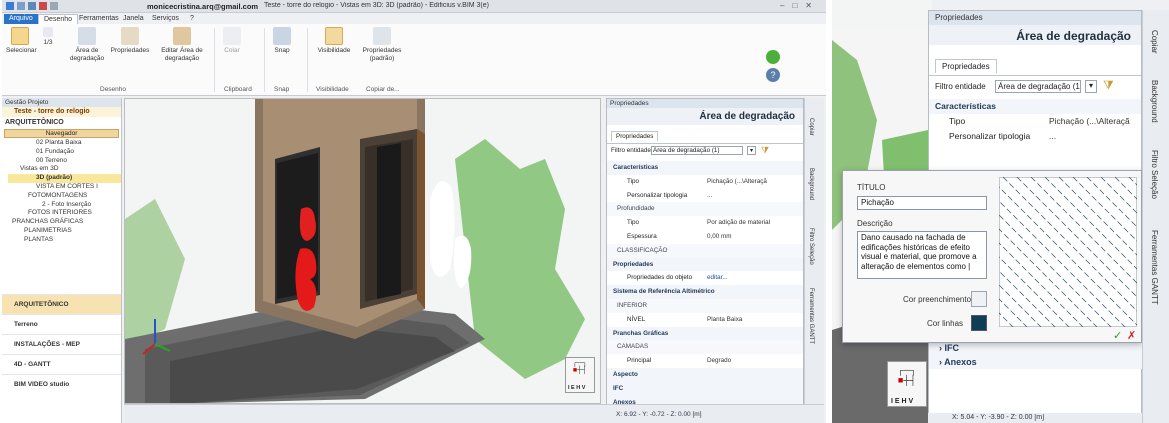  Describe the element at coordinates (61, 324) in the screenshot. I see `module-terreno: Terreno` at that location.